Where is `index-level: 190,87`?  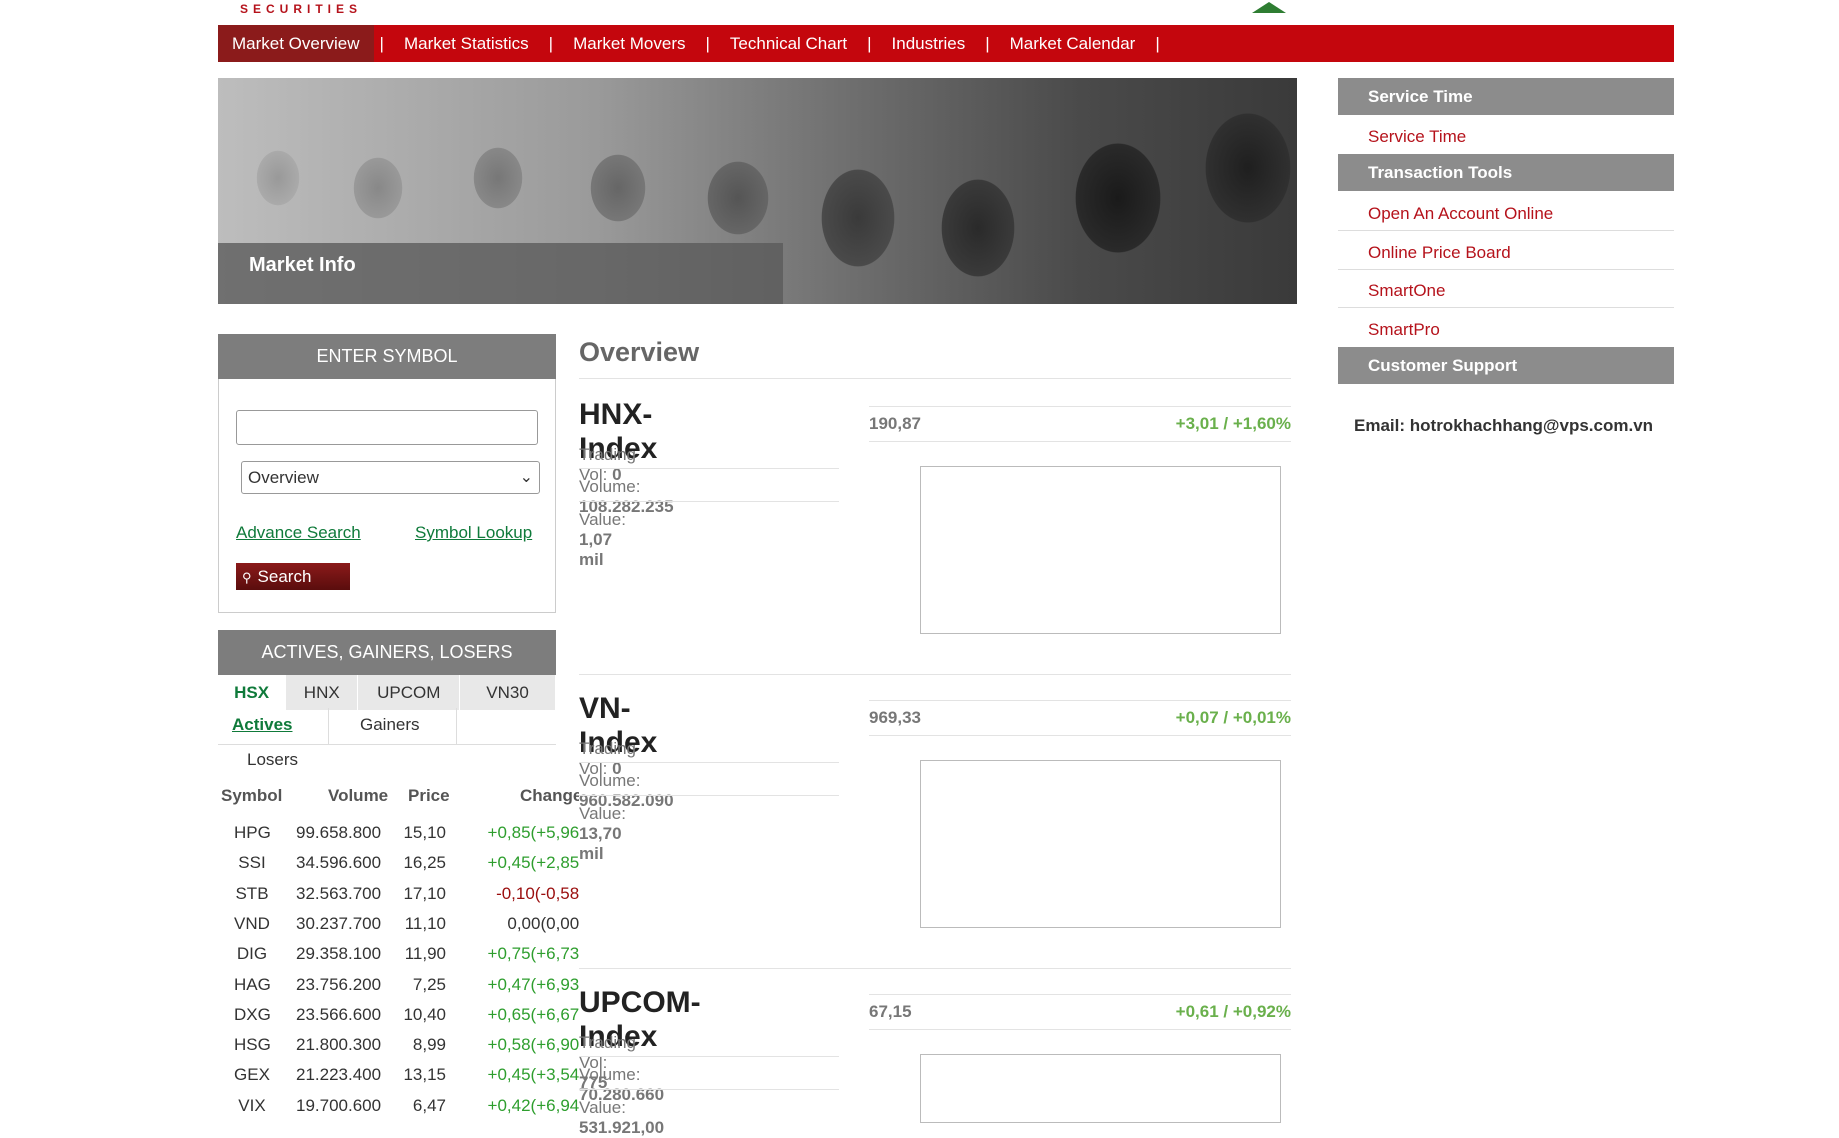 index-level: 190,87 is located at coordinates (895, 423).